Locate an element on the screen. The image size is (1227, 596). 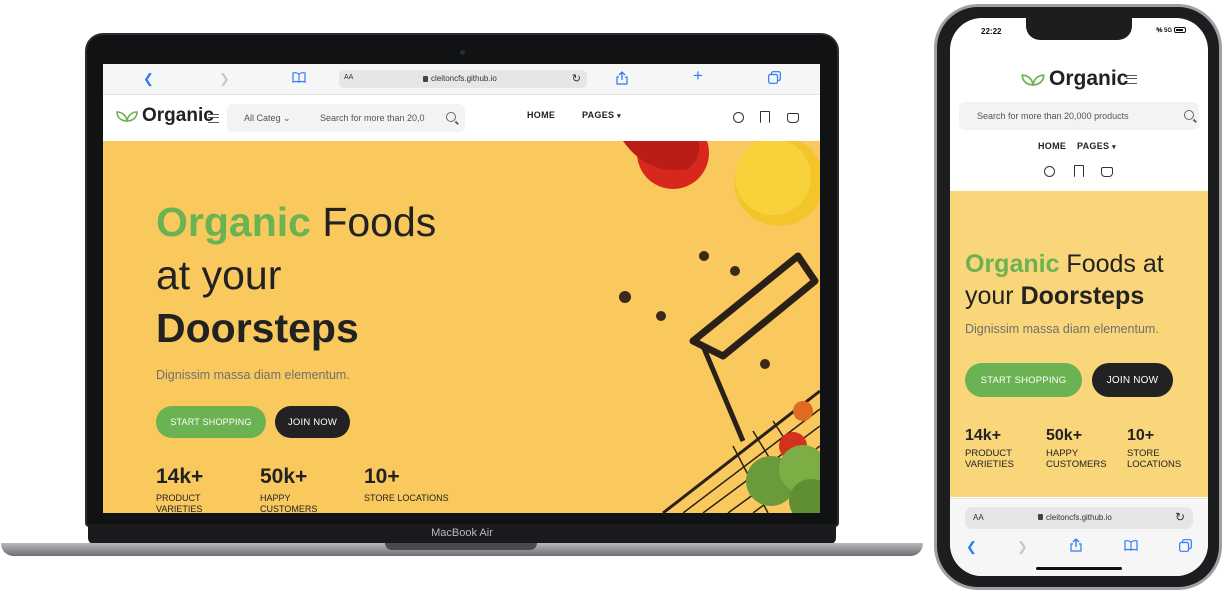
laptop-brand-label: MacBook Air is located at coordinates (462, 533).